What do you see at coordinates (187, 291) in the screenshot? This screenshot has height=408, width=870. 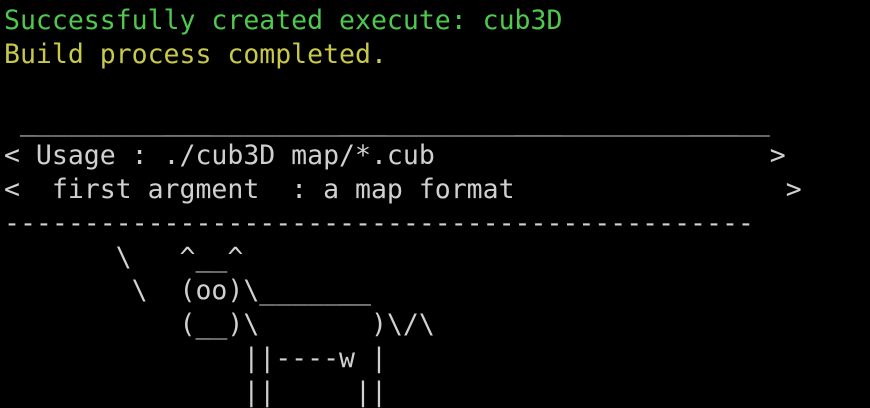 I see `cow-art-line: \ (oo)\_______` at bounding box center [187, 291].